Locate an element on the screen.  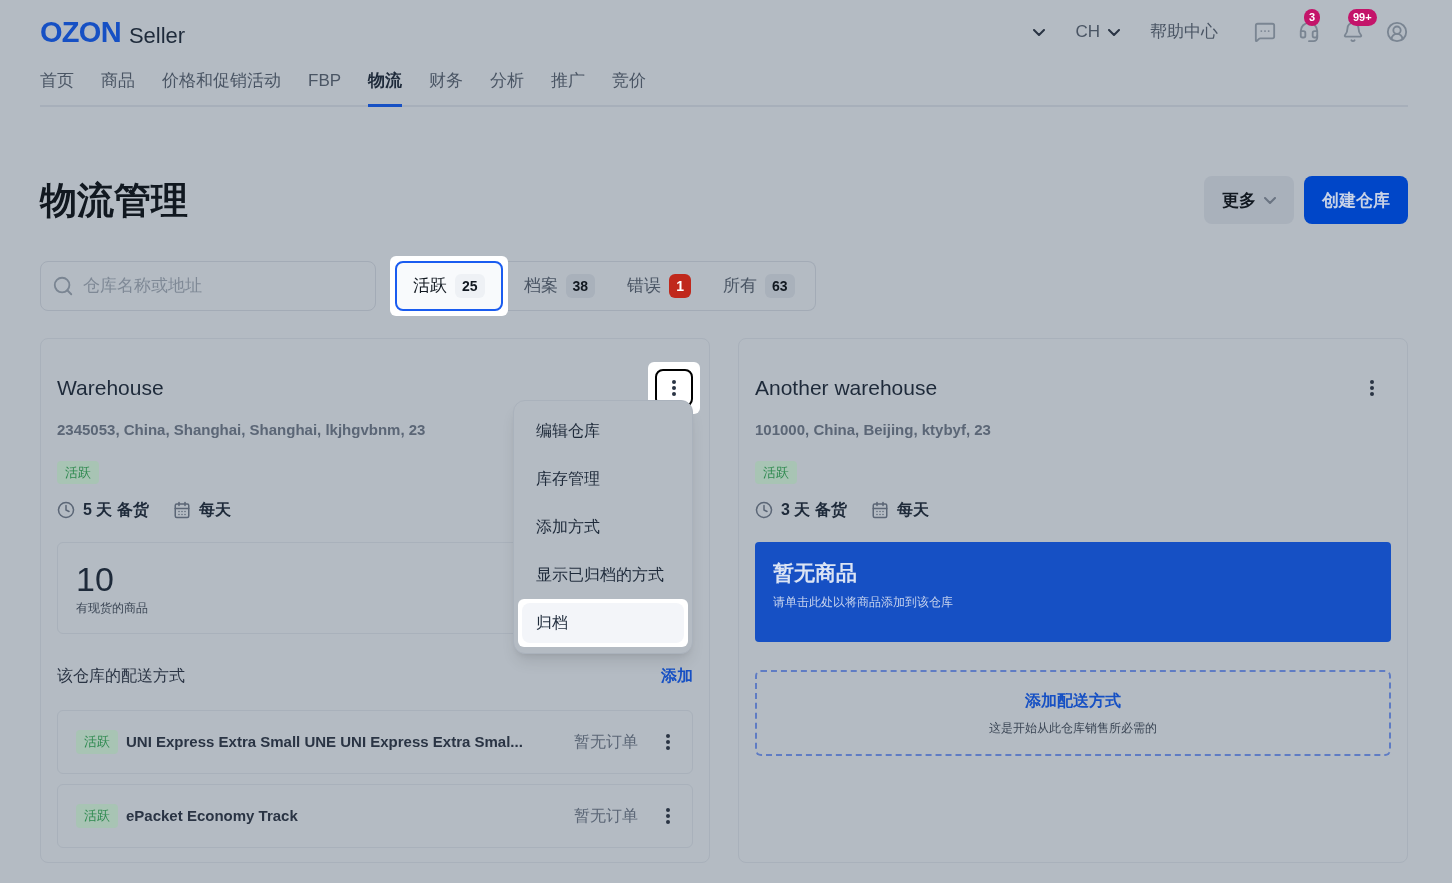
delivery-method-name: ePacket Economy Track is located at coordinates (212, 815).